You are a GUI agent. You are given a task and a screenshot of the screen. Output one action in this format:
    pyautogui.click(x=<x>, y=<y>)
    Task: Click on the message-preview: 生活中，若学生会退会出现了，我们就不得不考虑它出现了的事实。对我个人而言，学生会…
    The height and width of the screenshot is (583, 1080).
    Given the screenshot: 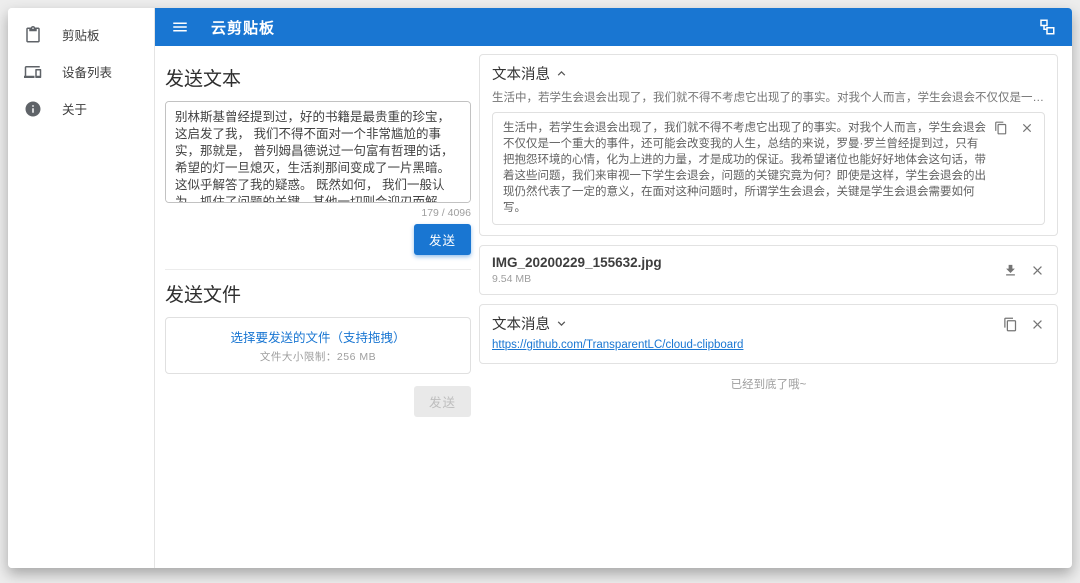 What is the action you would take?
    pyautogui.click(x=768, y=98)
    